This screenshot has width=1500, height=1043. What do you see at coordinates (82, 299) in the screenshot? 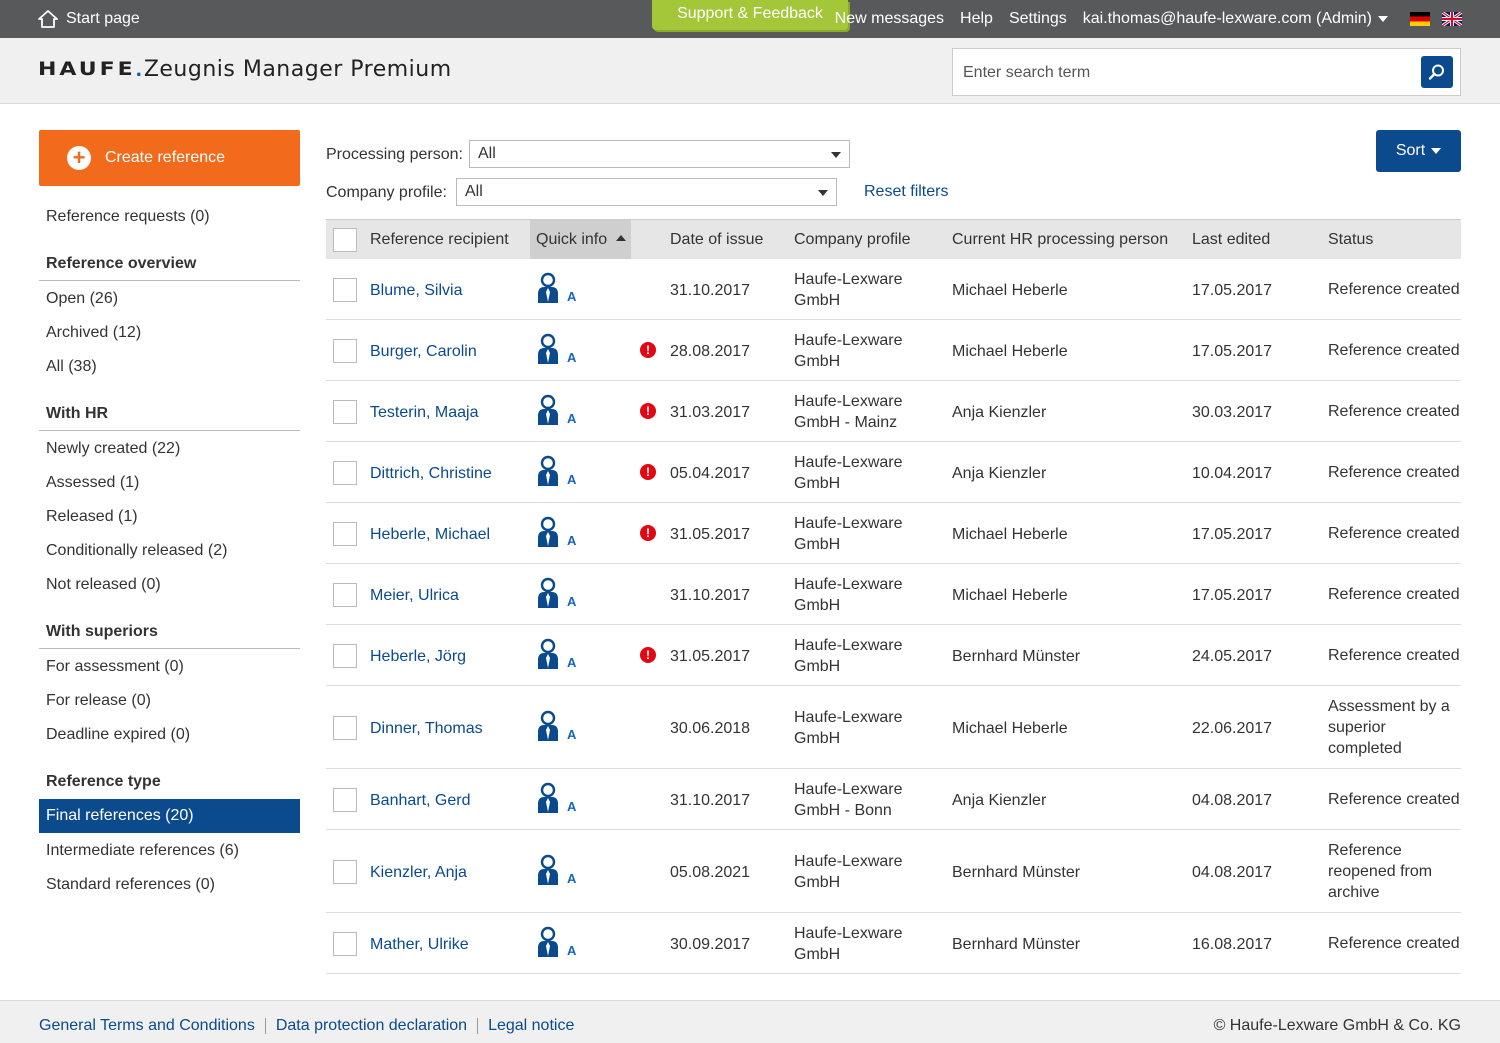
I see `sidebar-item-open: Open (26)` at bounding box center [82, 299].